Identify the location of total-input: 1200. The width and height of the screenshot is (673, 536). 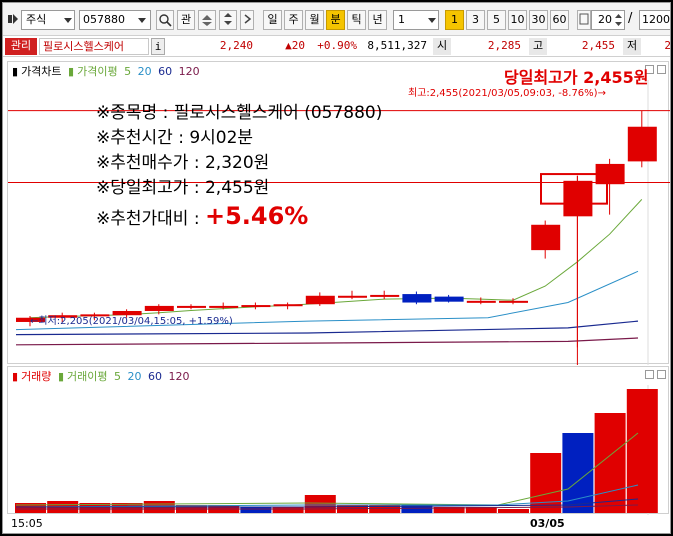
(654, 20).